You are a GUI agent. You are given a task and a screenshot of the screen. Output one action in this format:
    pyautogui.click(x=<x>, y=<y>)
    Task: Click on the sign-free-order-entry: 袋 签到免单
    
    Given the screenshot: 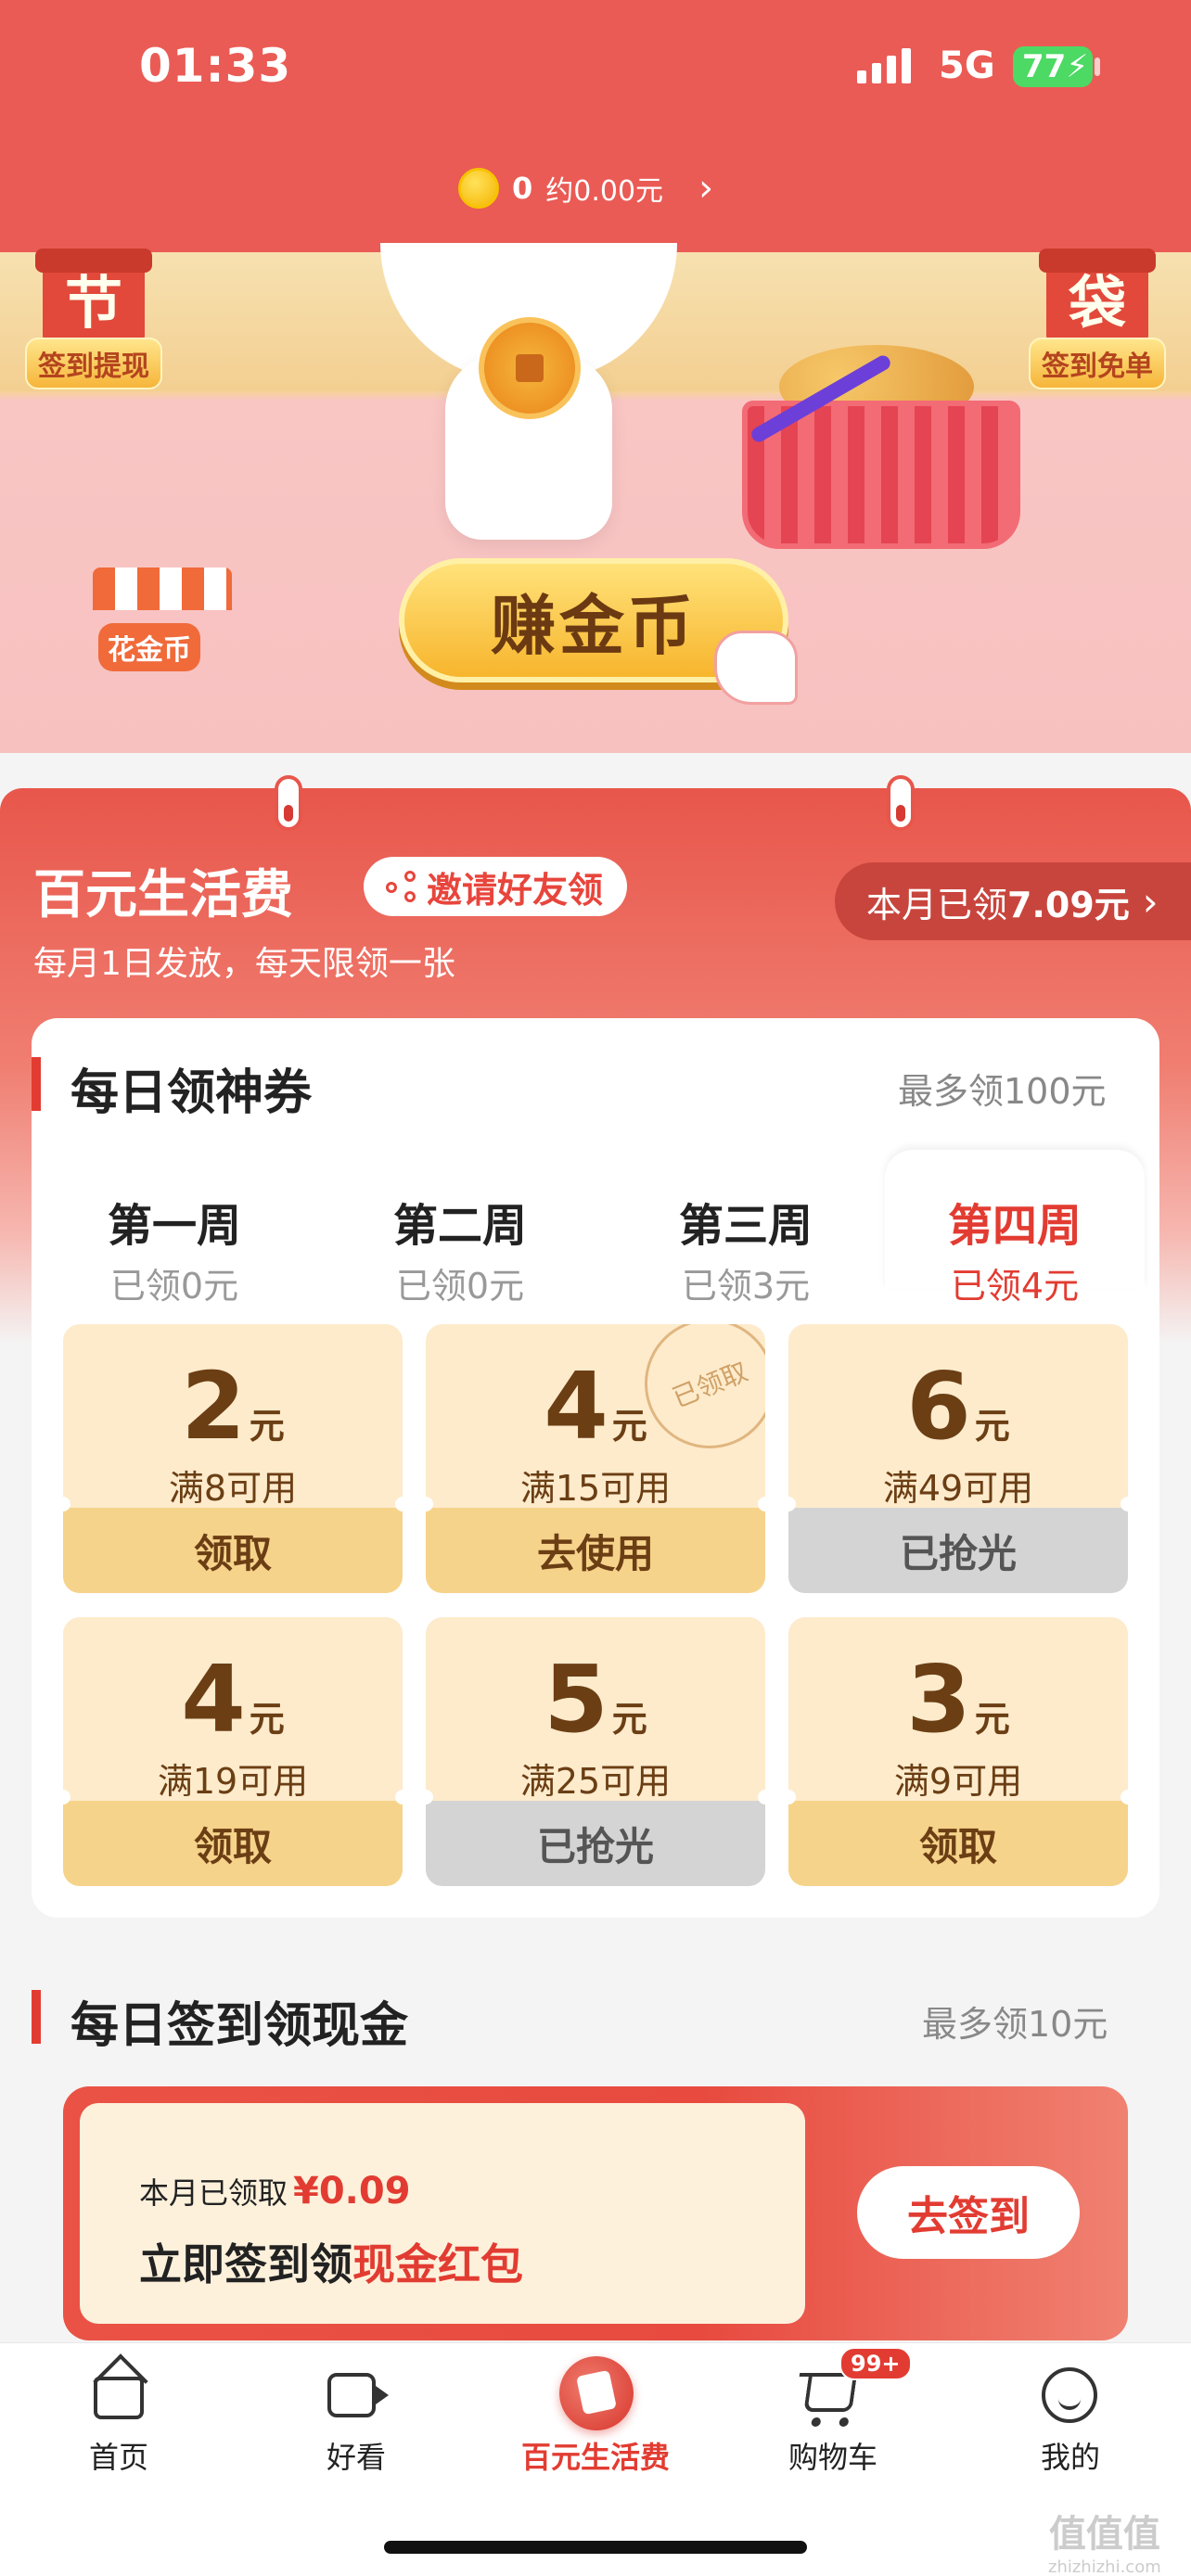 What is the action you would take?
    pyautogui.click(x=1097, y=319)
    